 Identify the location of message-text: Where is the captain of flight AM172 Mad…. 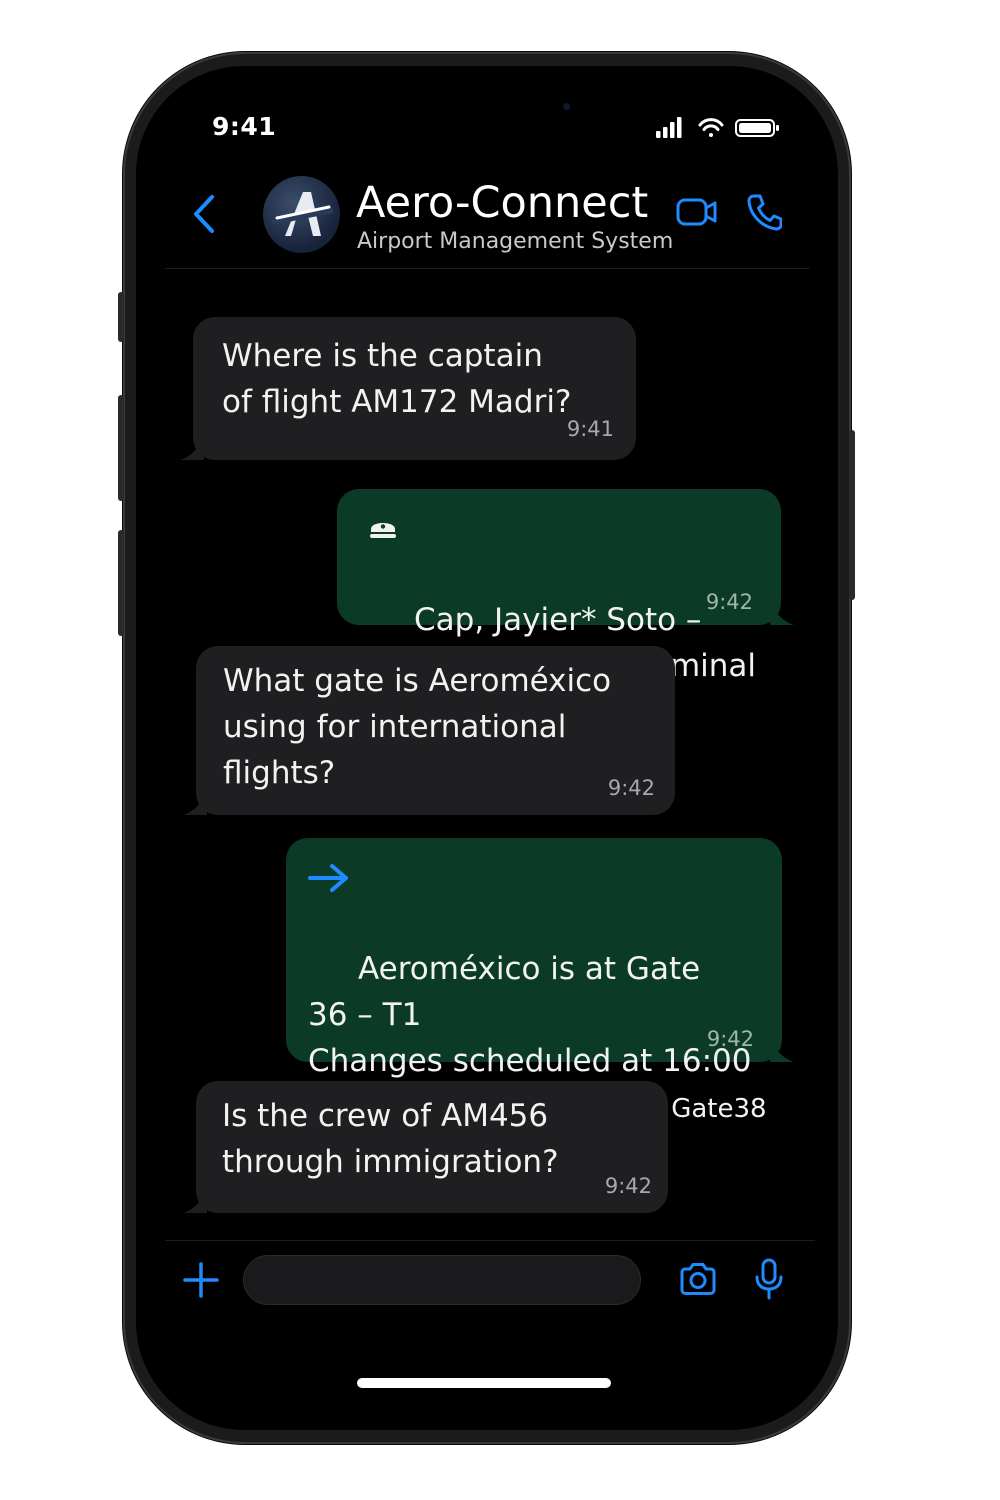
(397, 379).